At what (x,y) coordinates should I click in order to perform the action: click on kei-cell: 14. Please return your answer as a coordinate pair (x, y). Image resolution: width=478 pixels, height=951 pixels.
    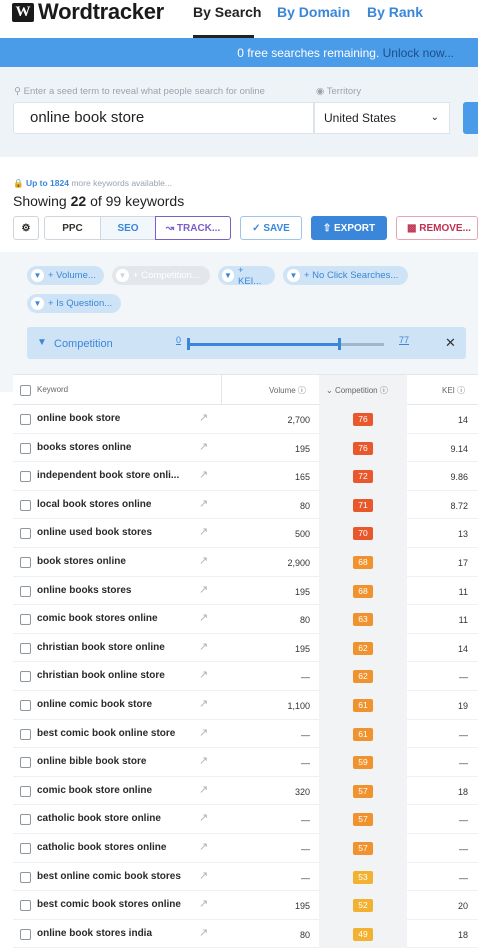
    Looking at the image, I should click on (462, 420).